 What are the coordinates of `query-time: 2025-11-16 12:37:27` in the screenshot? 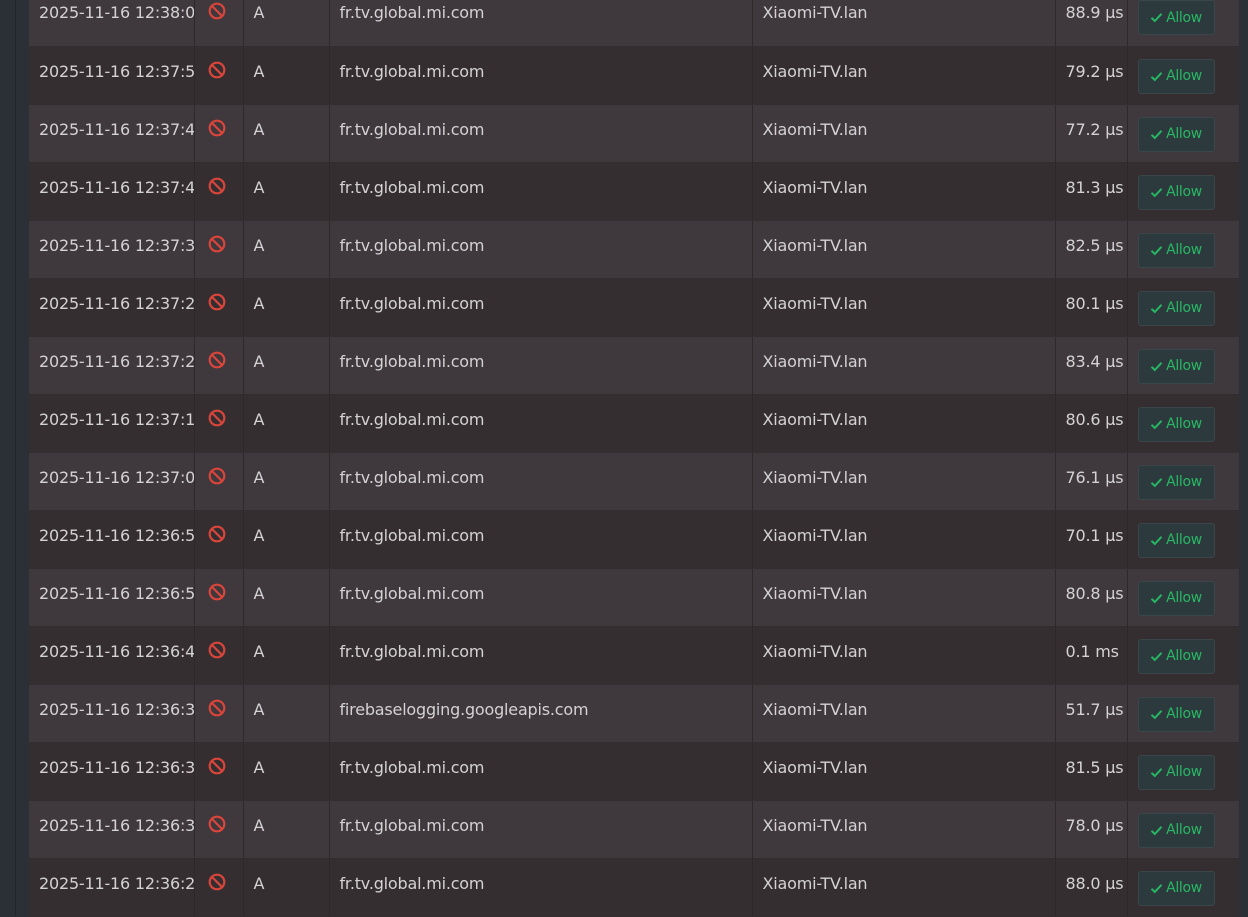 It's located at (116, 303).